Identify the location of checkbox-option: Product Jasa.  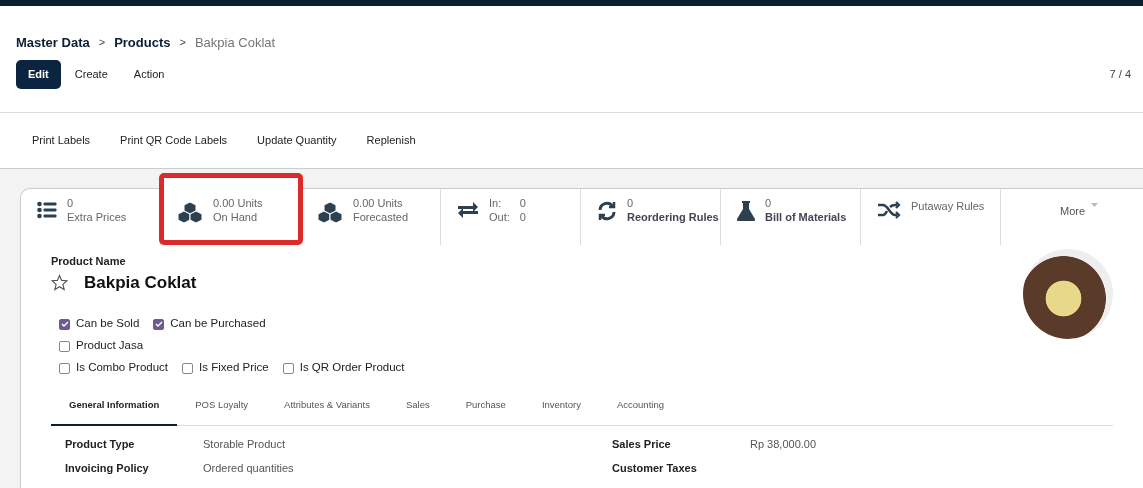
(101, 346).